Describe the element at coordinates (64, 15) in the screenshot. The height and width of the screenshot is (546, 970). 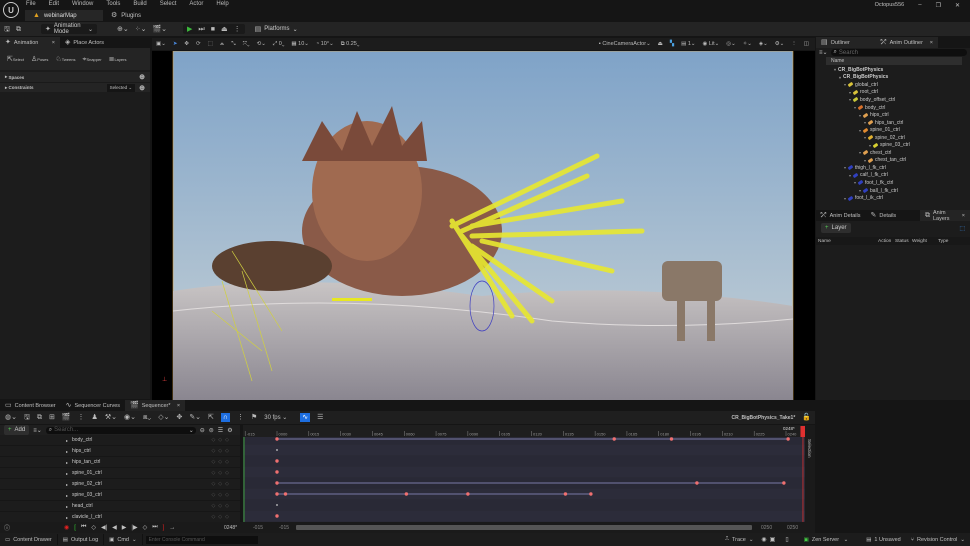
I see `tab-webinarmap: ▲ webinarMap` at that location.